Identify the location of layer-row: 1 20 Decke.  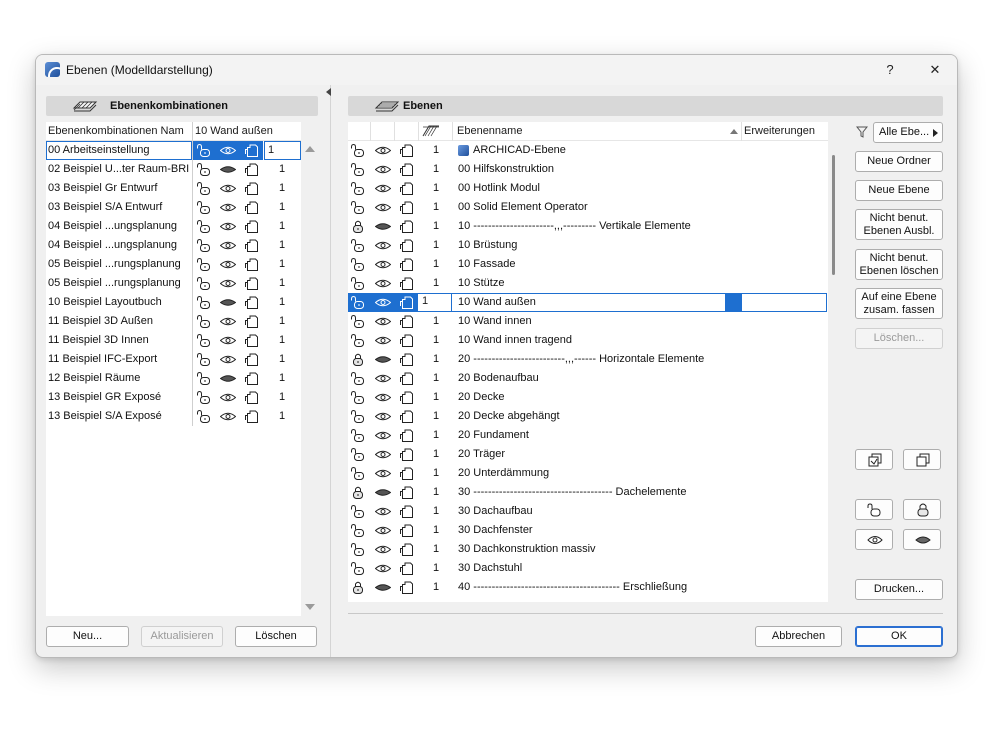
(588, 397).